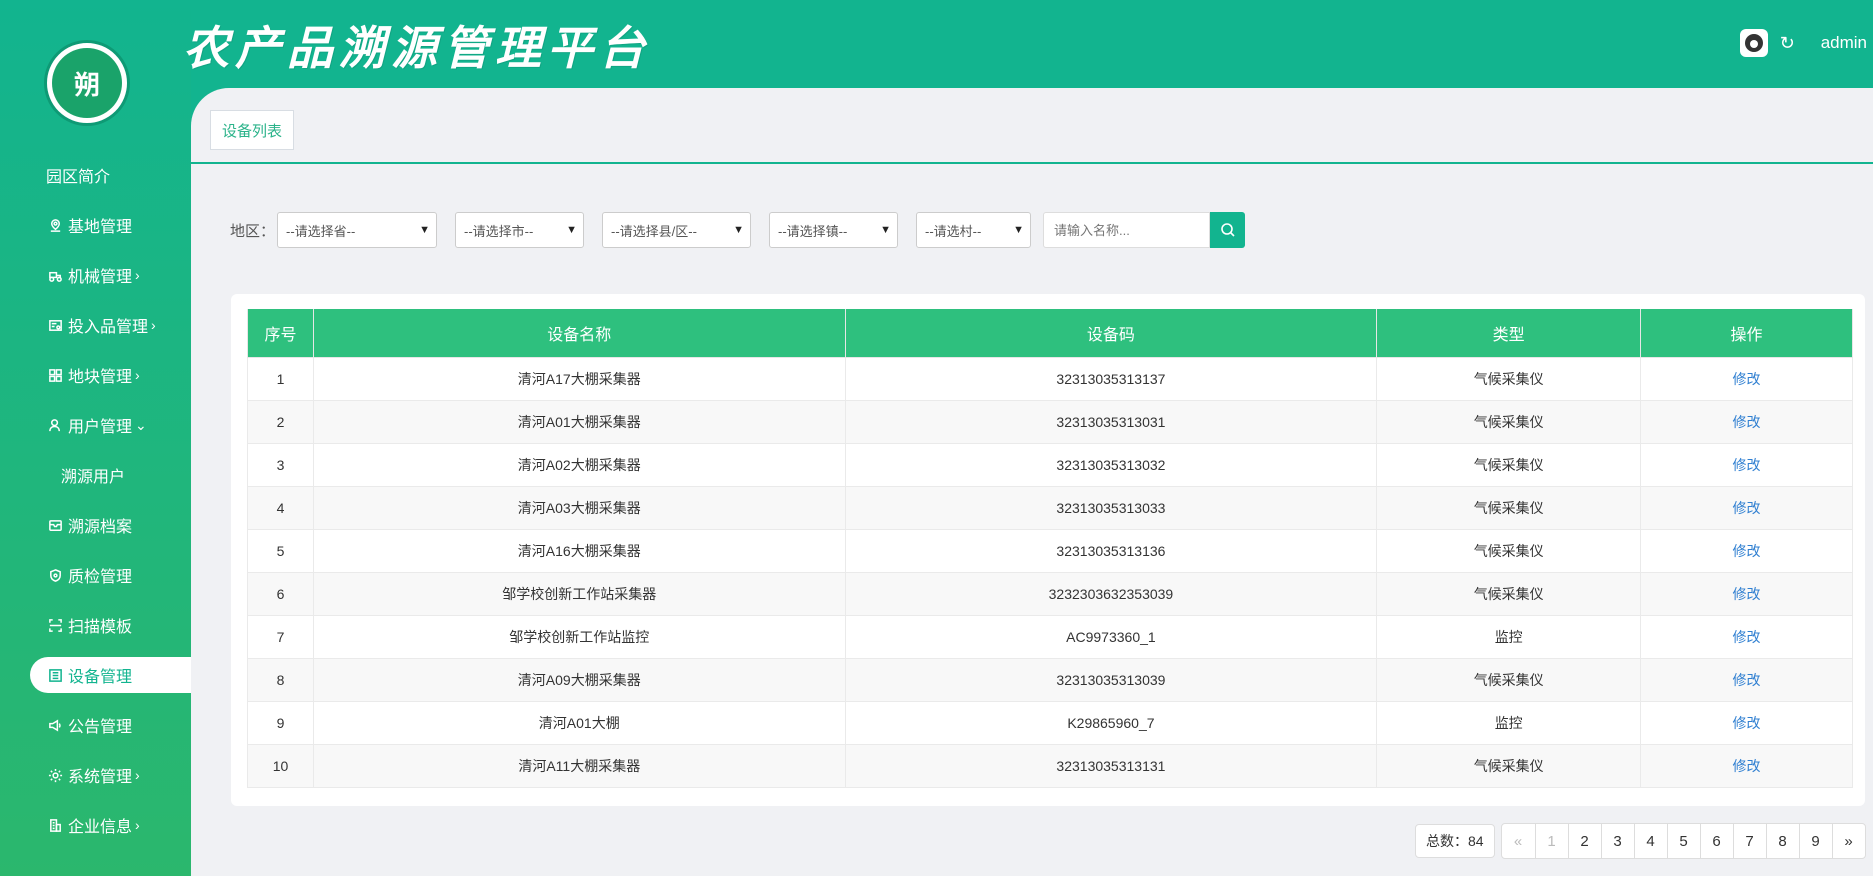 This screenshot has width=1873, height=876. What do you see at coordinates (1617, 841) in the screenshot?
I see `page-button-3: 3` at bounding box center [1617, 841].